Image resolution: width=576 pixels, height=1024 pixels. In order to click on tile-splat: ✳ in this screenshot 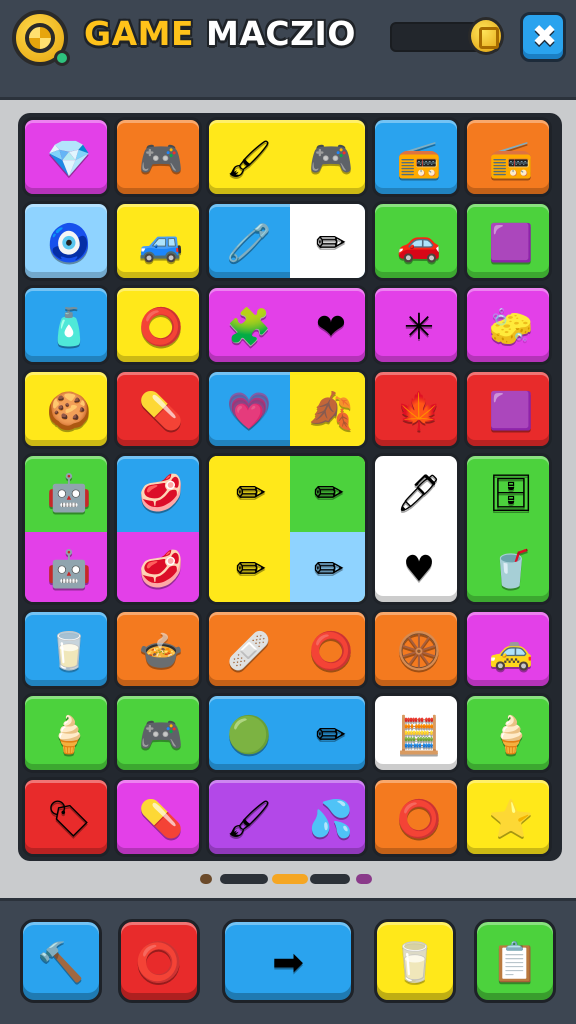, I will do `click(416, 325)`.